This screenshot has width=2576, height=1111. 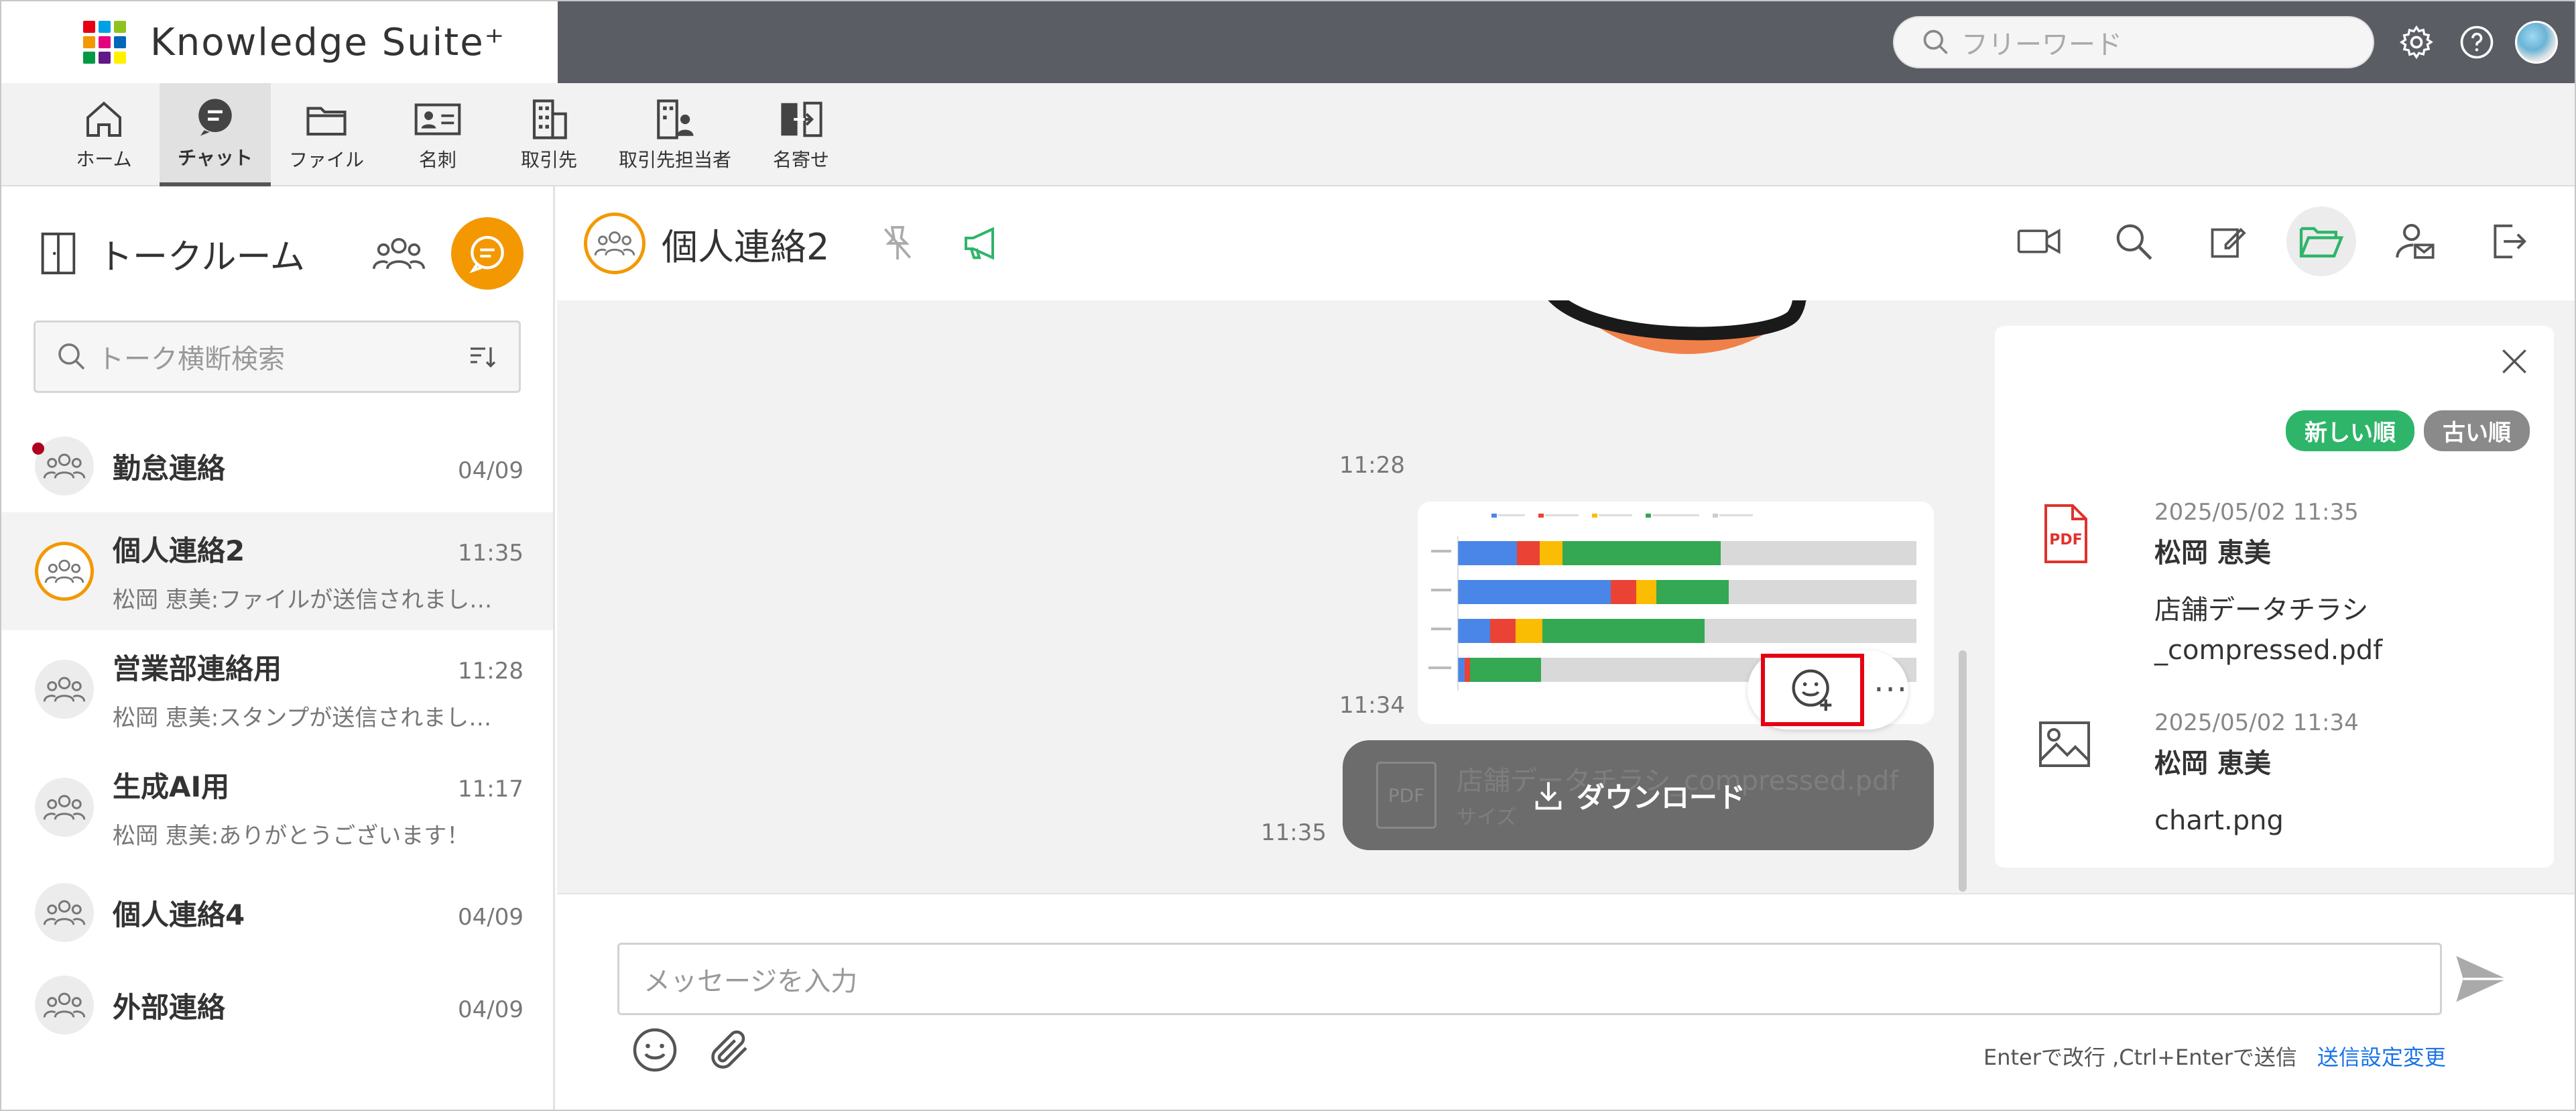 What do you see at coordinates (801, 160) in the screenshot?
I see `nav-label: 名寄せ` at bounding box center [801, 160].